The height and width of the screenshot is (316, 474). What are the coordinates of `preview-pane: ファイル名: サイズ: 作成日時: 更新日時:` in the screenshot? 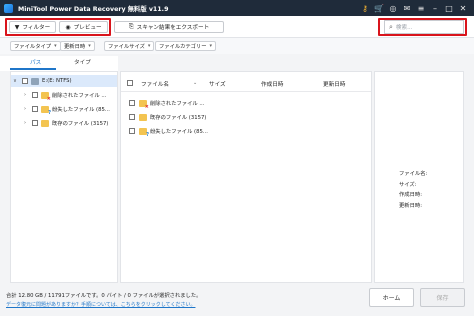 It's located at (419, 177).